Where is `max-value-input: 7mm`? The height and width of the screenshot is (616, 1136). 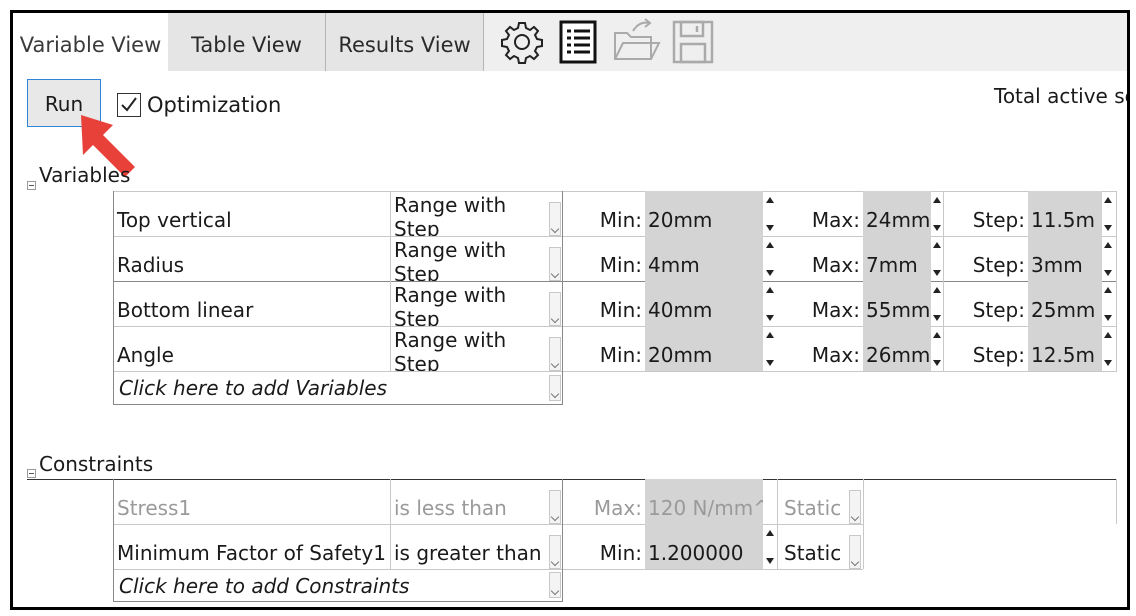
max-value-input: 7mm is located at coordinates (897, 258).